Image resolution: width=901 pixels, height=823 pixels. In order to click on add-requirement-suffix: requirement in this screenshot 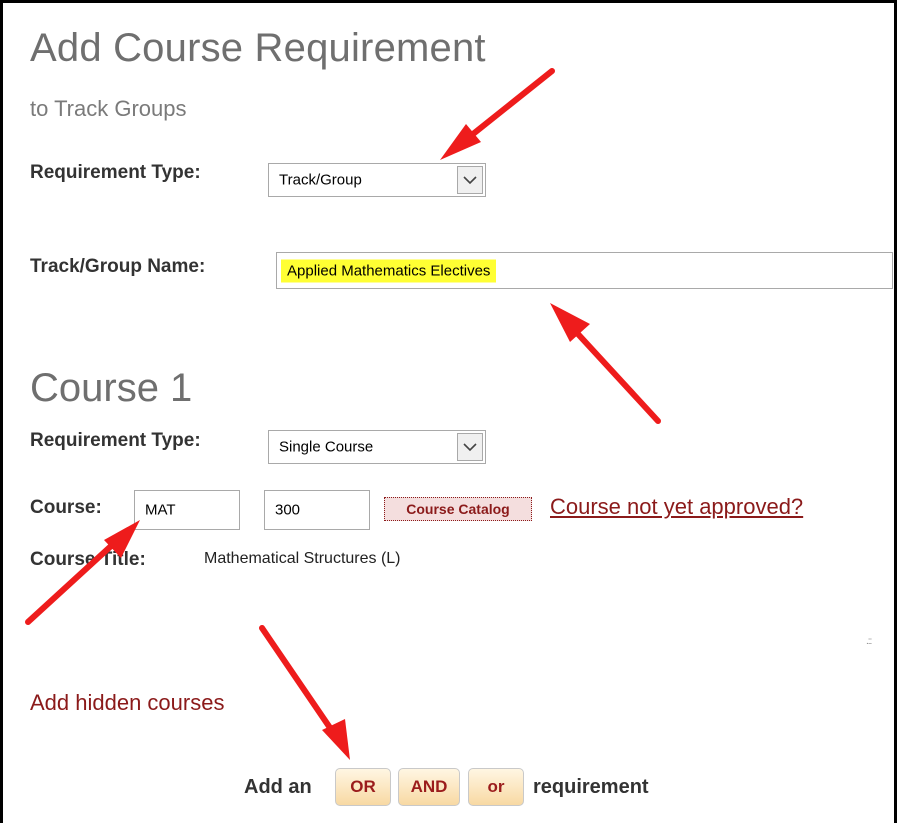, I will do `click(591, 787)`.